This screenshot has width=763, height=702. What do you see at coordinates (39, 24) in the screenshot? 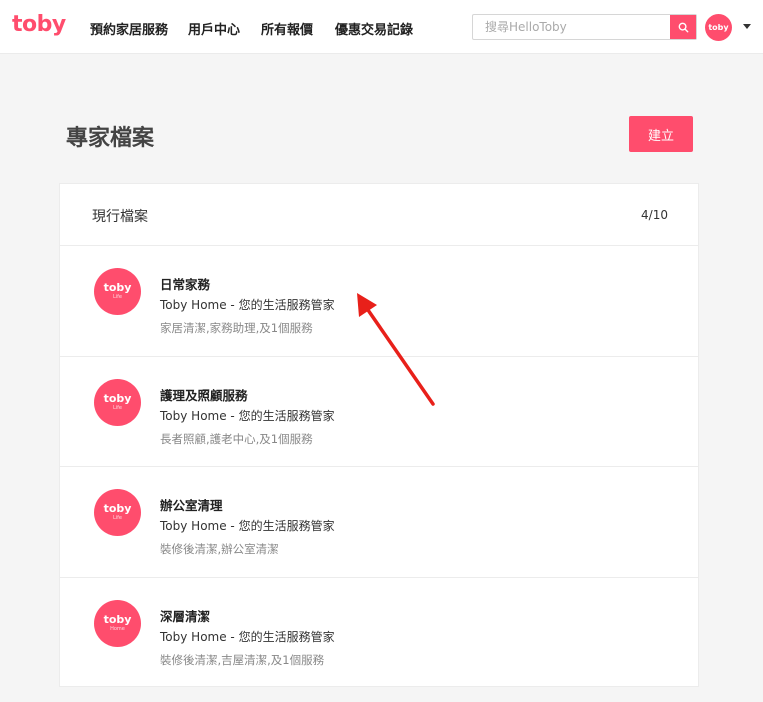
I see `toby-logo: toby` at bounding box center [39, 24].